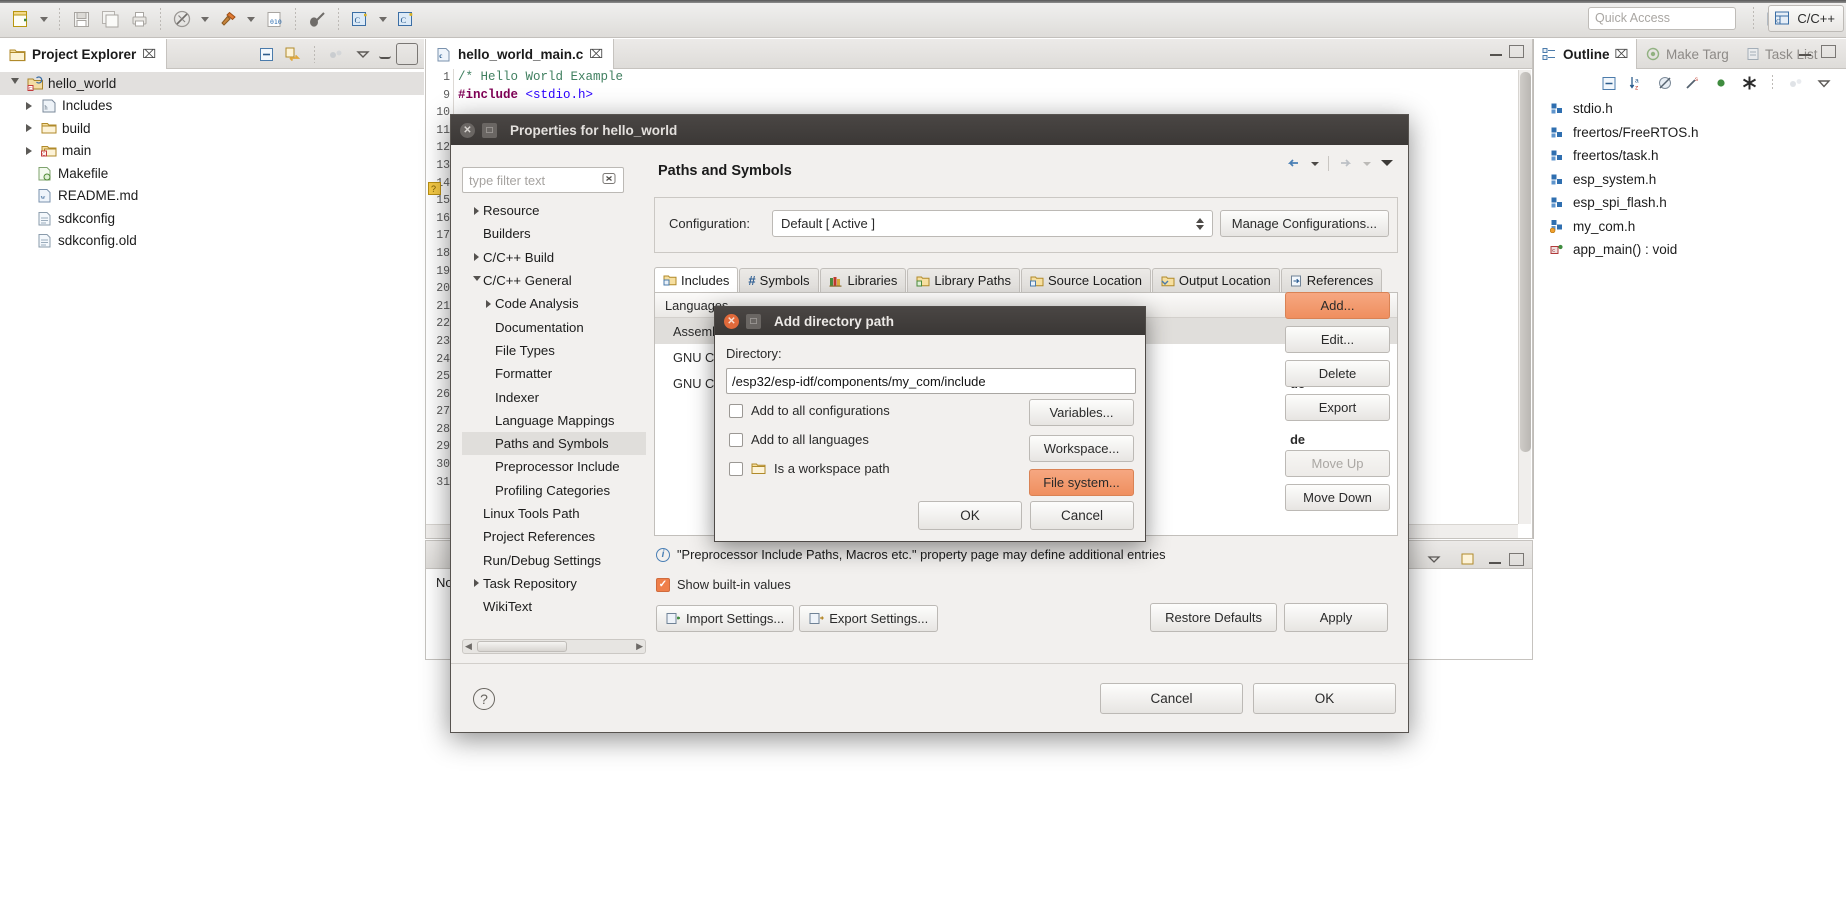 The width and height of the screenshot is (1846, 900). I want to click on prop-tree-item-preprocessor-include: Preprocessor Include, so click(554, 466).